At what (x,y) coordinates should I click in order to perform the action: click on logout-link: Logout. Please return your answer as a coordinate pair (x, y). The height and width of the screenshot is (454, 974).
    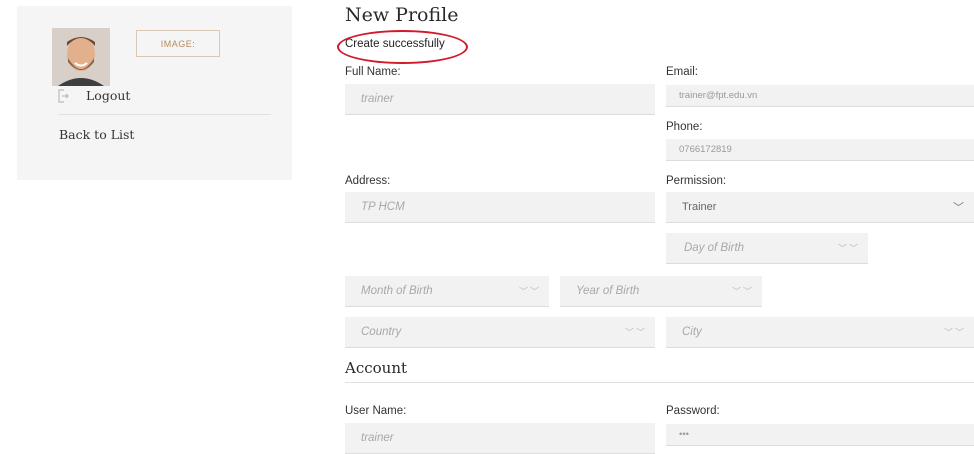
    Looking at the image, I should click on (93, 95).